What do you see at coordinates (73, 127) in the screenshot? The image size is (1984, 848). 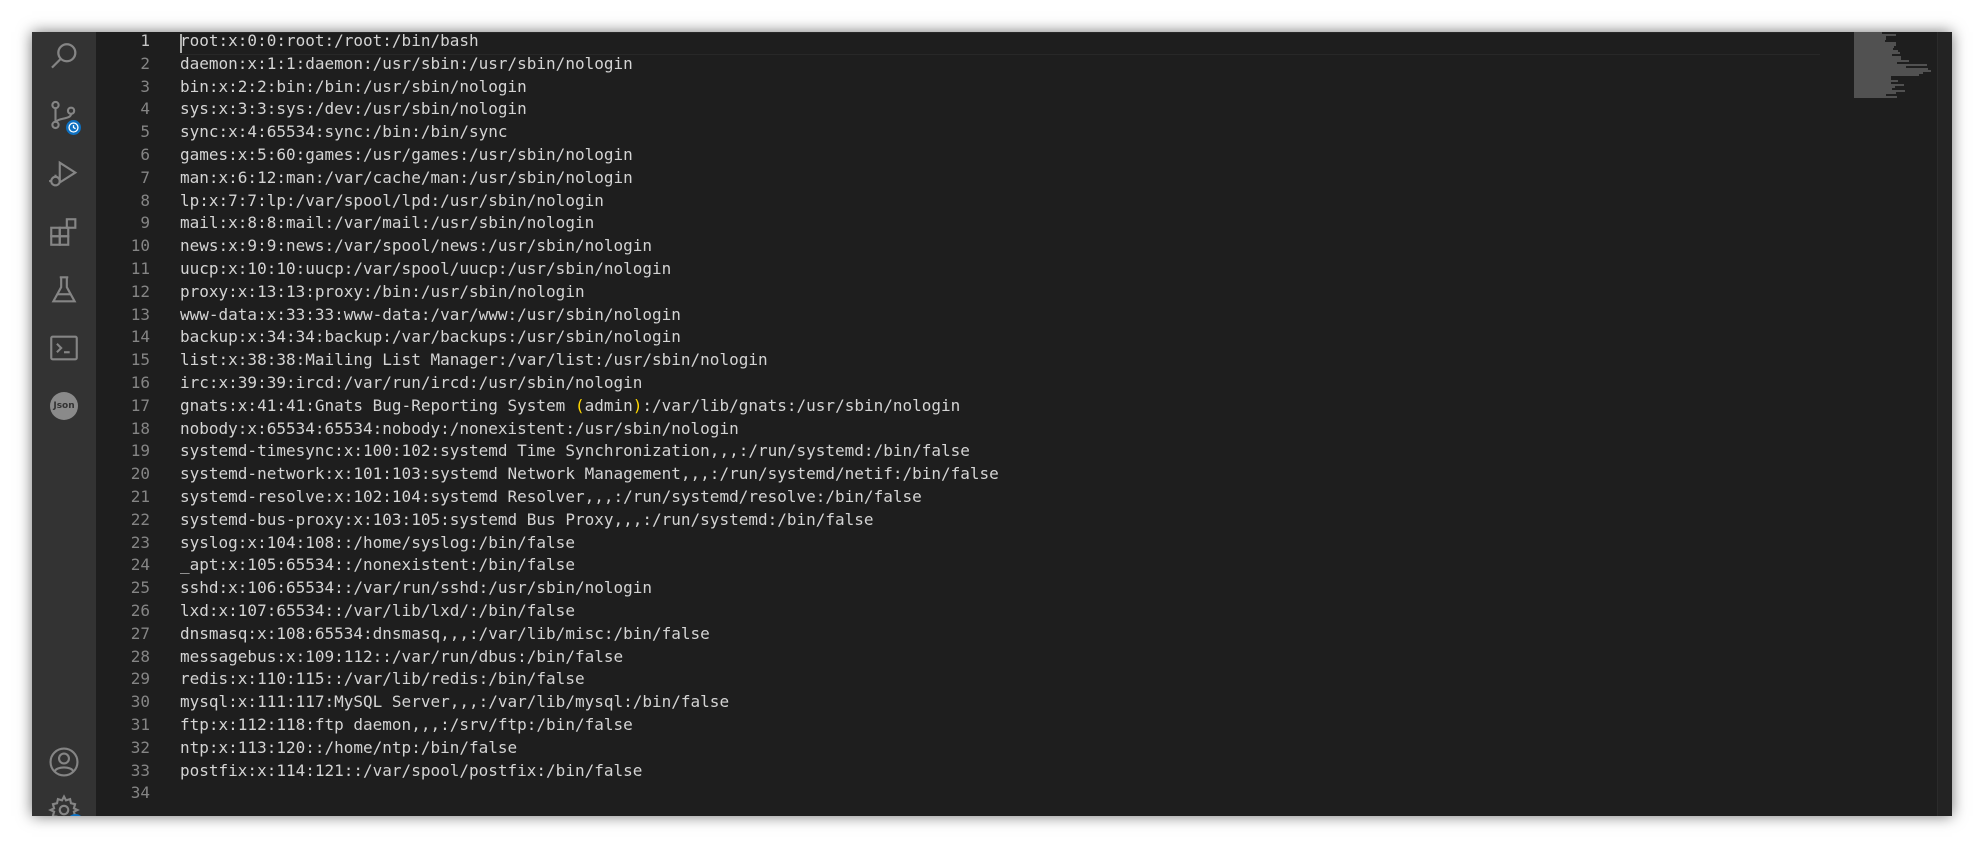 I see `history-clock-icon` at bounding box center [73, 127].